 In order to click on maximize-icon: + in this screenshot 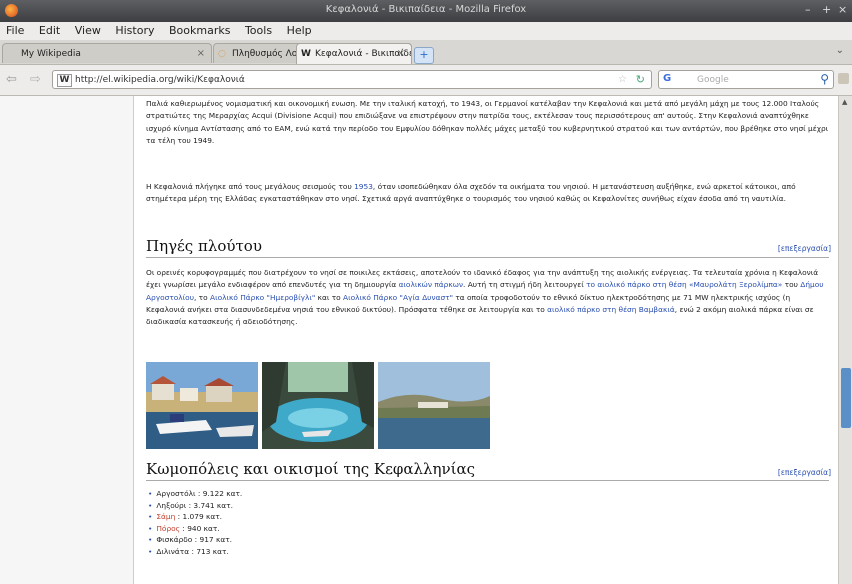, I will do `click(826, 9)`.